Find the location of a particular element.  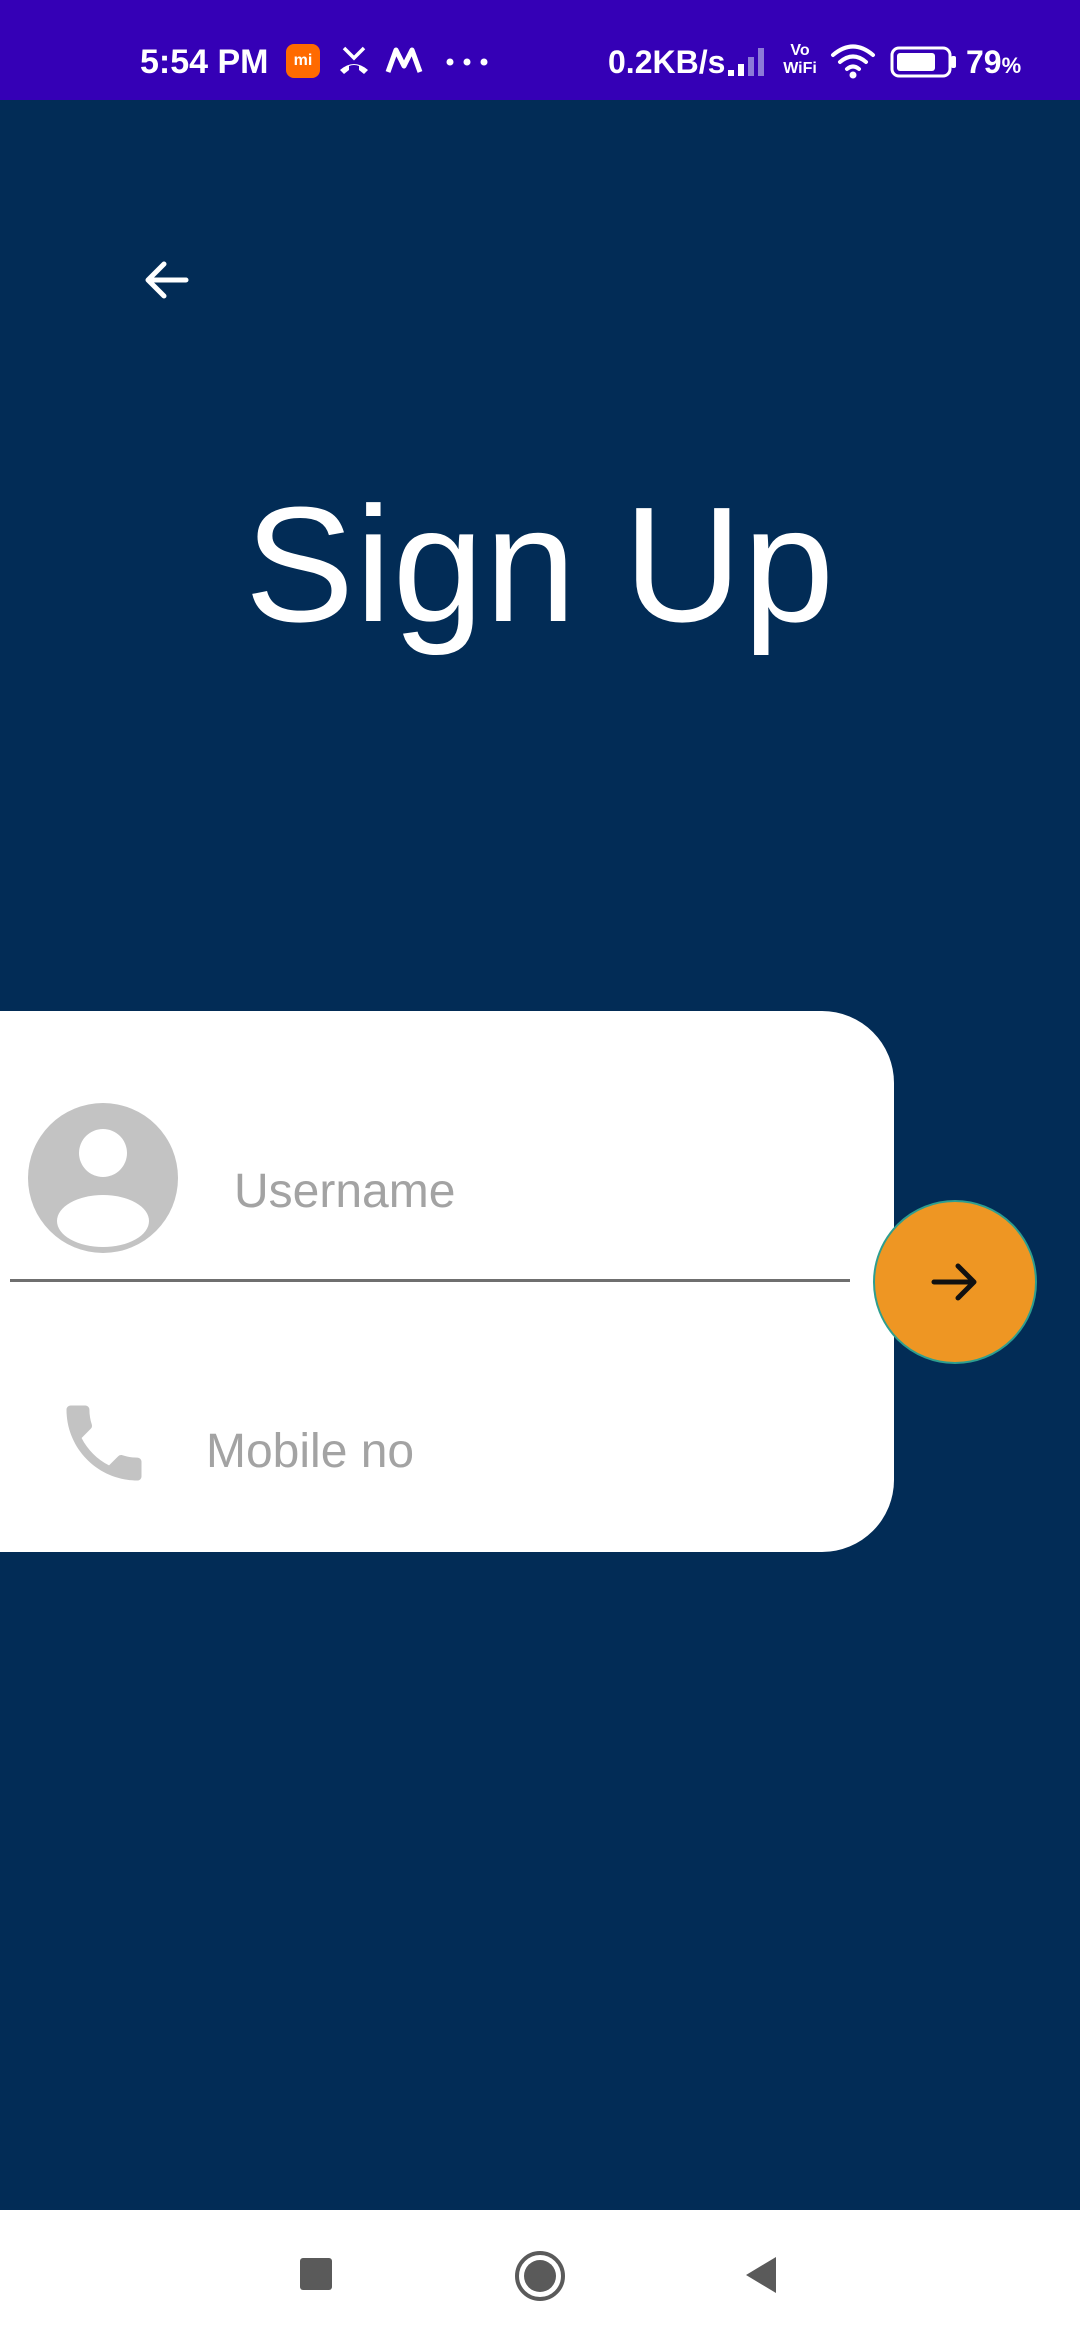

vowifi-icon: Vo WiFi is located at coordinates (800, 60).